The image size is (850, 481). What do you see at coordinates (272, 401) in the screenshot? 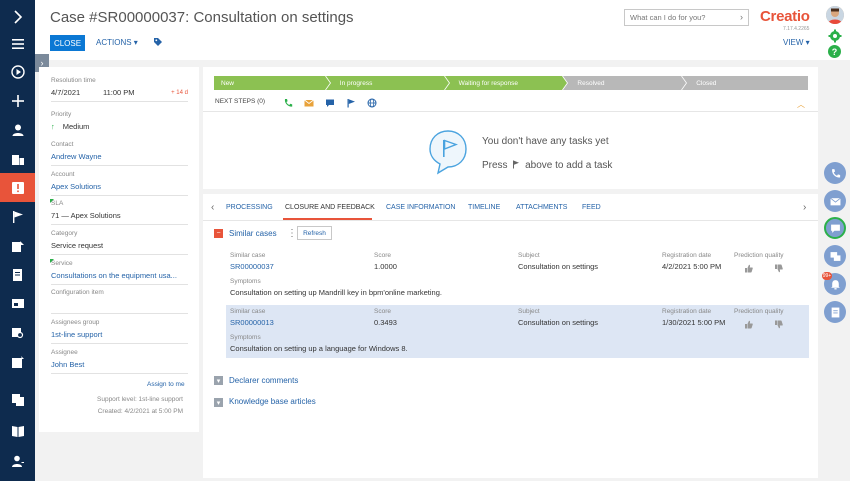
I see `knowledge-base-title: Knowledge base articles` at bounding box center [272, 401].